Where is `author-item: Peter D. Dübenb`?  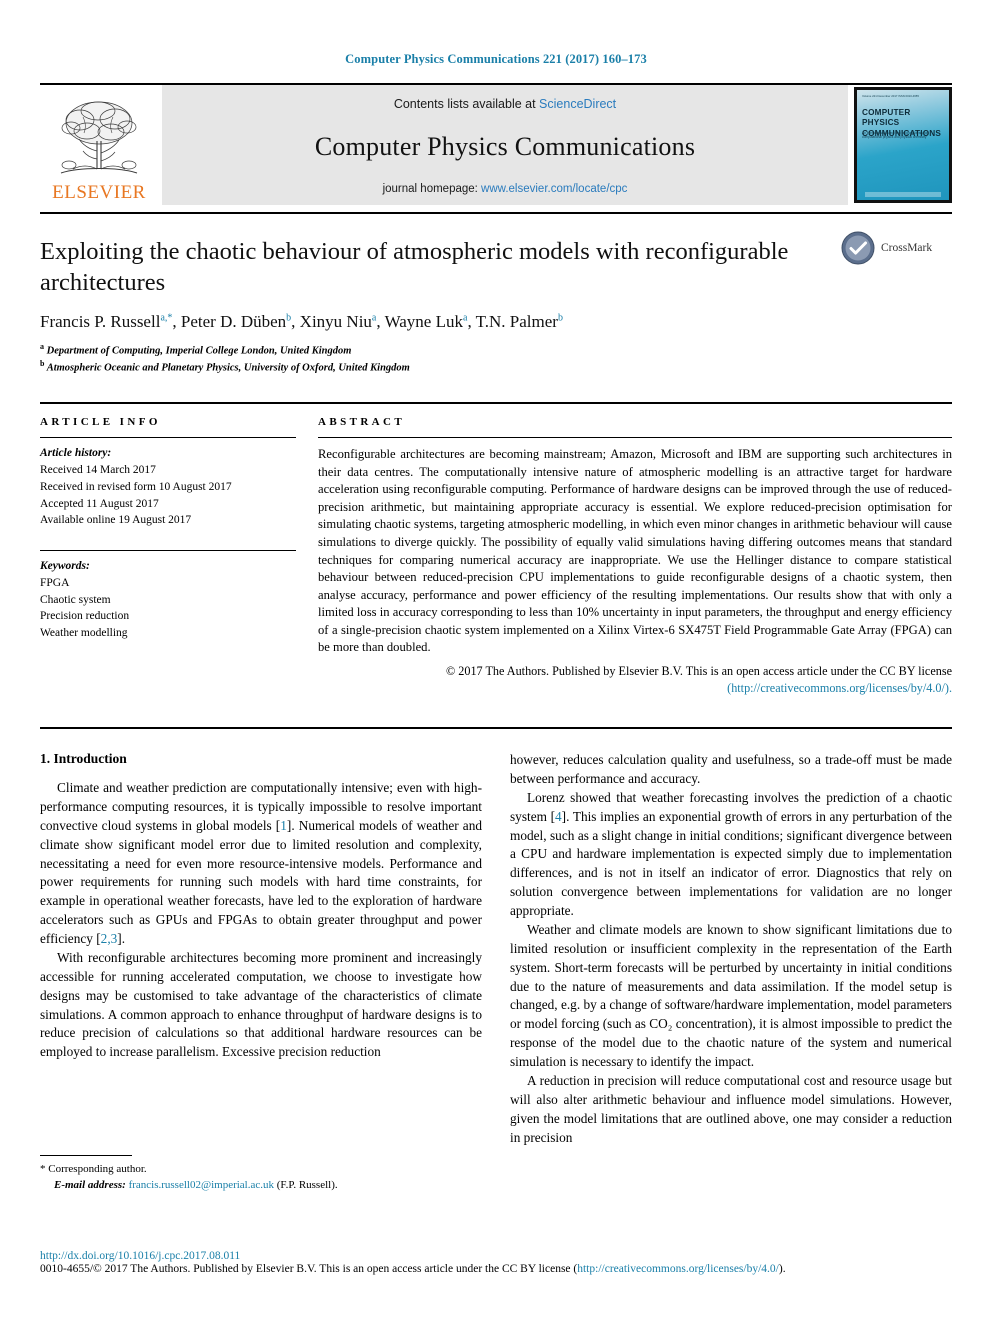
author-item: Peter D. Dübenb is located at coordinates (236, 321).